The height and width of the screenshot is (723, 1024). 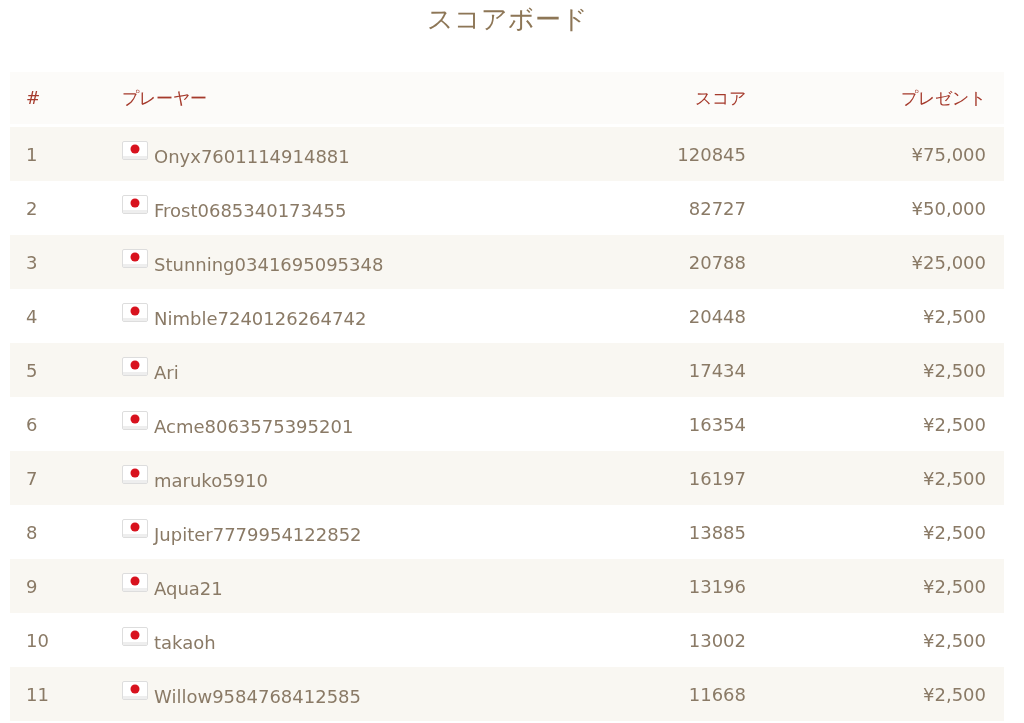 What do you see at coordinates (188, 588) in the screenshot?
I see `player-name: Aqua21` at bounding box center [188, 588].